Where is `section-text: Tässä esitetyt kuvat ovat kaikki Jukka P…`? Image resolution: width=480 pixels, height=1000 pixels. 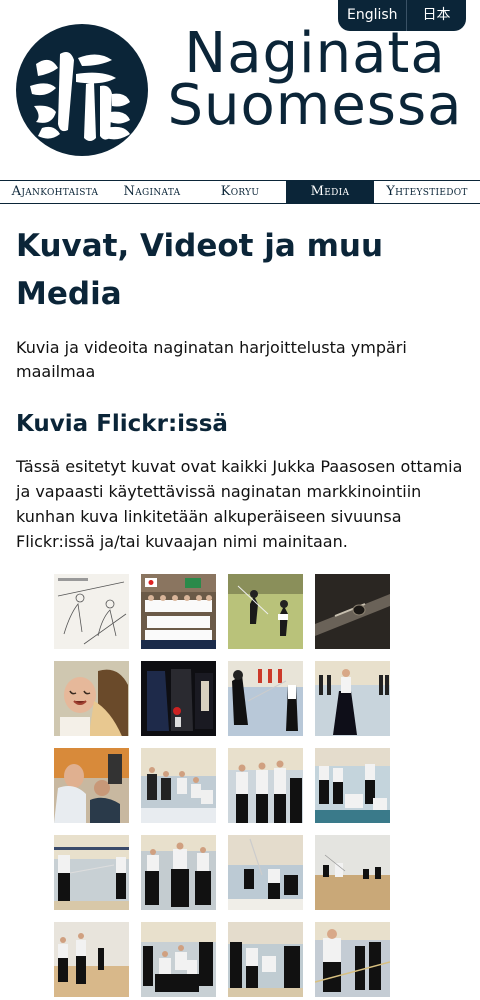 section-text: Tässä esitetyt kuvat ovat kaikki Jukka P… is located at coordinates (239, 504).